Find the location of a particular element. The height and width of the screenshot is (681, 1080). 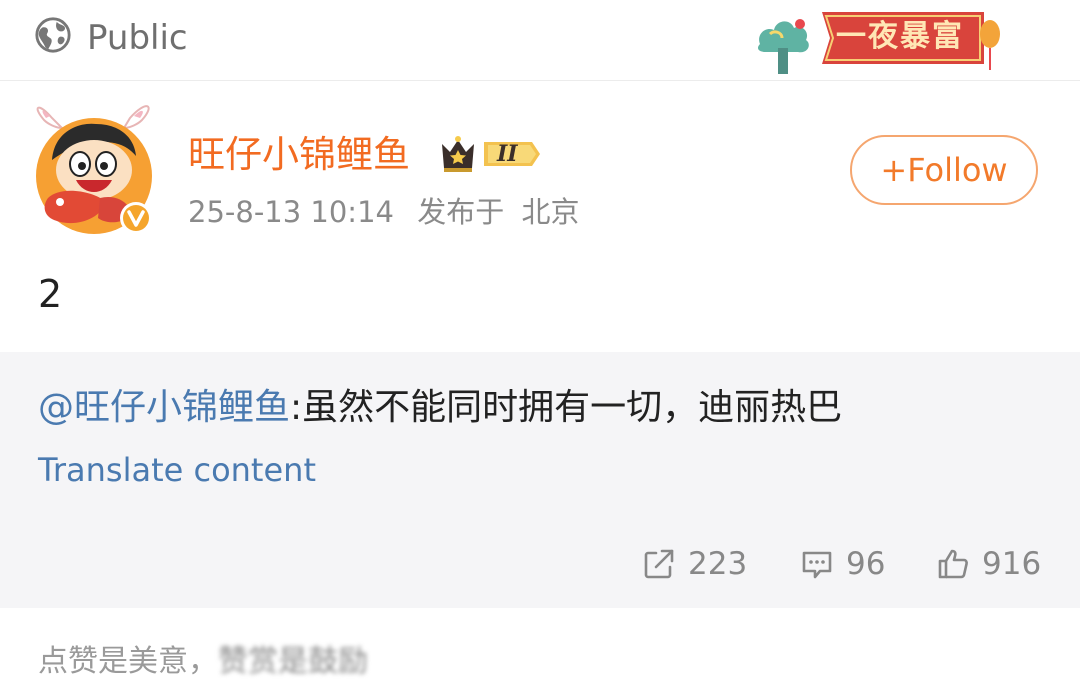

comment-count: 96 is located at coordinates (866, 564).